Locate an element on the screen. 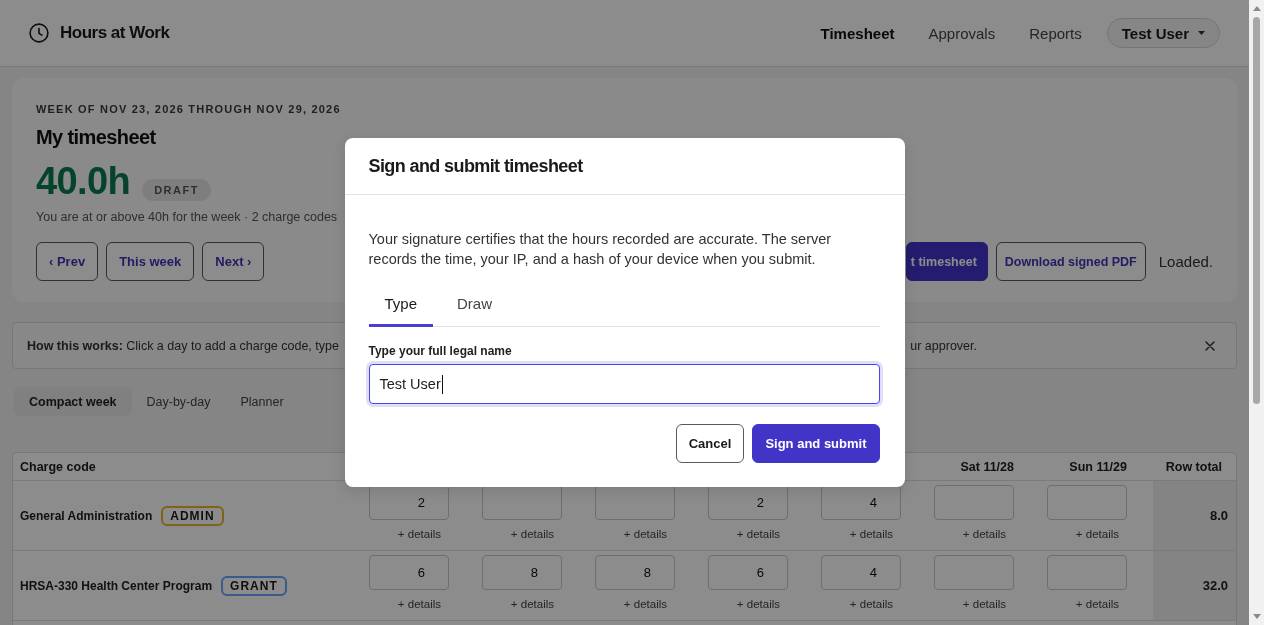 This screenshot has width=1264, height=625. info-text: ur approver. is located at coordinates (943, 345).